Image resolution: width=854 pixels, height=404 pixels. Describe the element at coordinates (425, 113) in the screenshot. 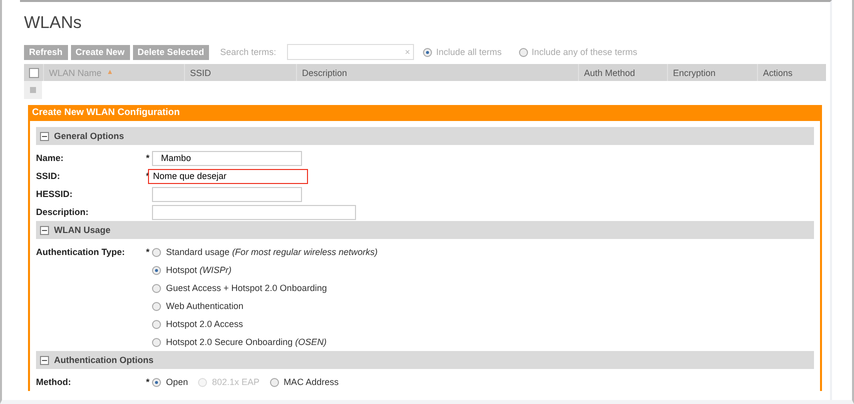

I see `panel-title: Create New WLAN Configuration` at that location.